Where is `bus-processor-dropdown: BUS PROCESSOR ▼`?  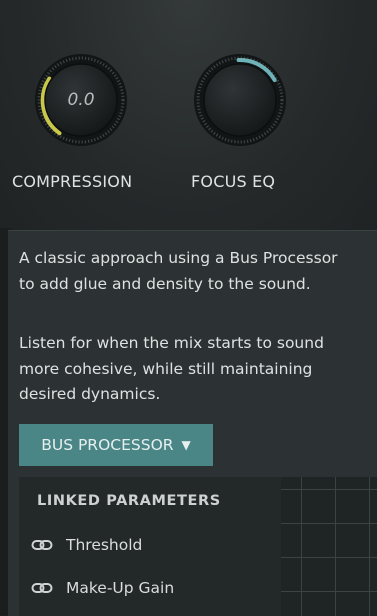
bus-processor-dropdown: BUS PROCESSOR ▼ is located at coordinates (116, 445).